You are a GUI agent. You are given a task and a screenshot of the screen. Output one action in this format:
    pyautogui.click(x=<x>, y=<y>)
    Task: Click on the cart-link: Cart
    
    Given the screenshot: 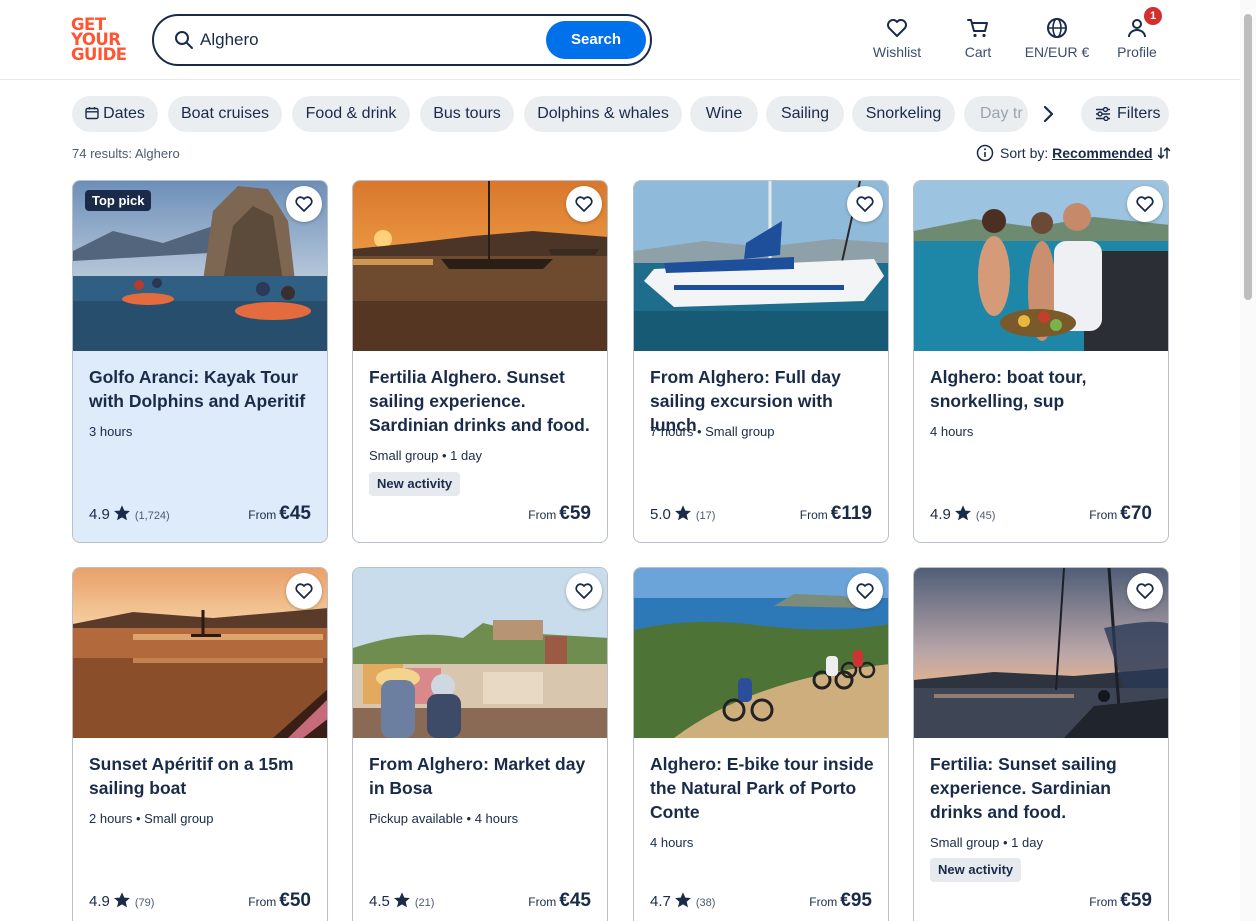 What is the action you would take?
    pyautogui.click(x=978, y=38)
    